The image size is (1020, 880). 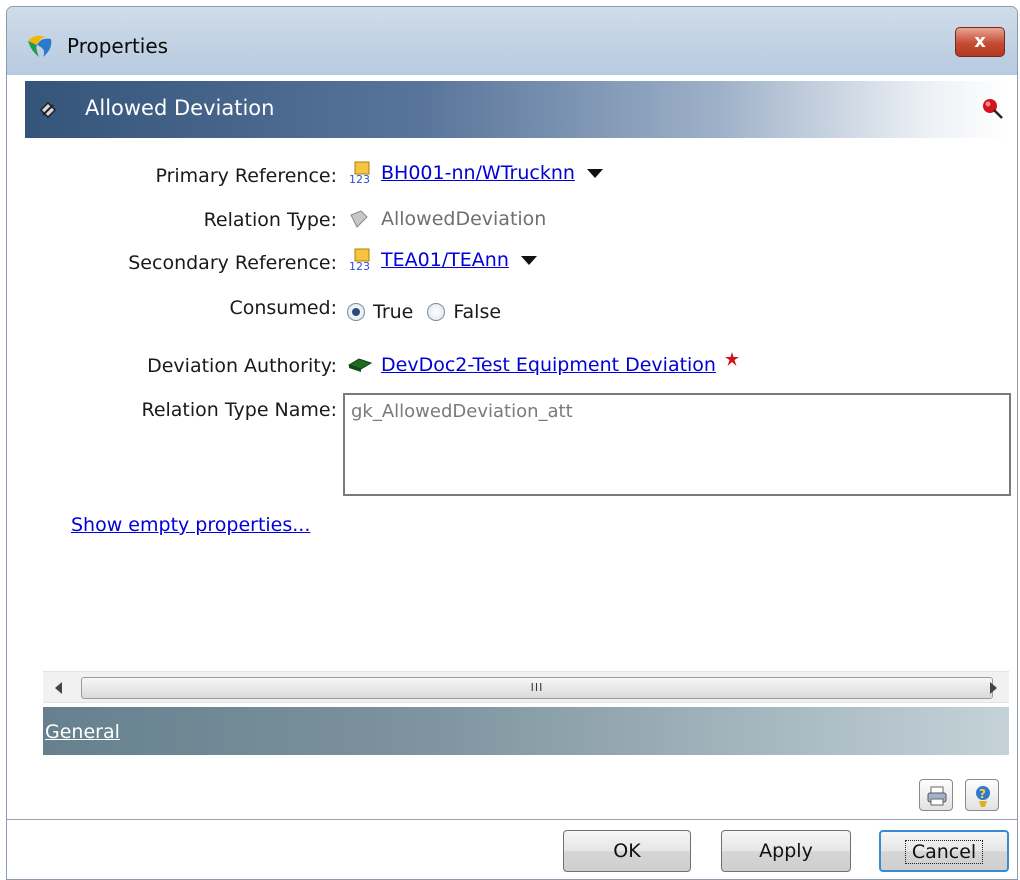 I want to click on relation-type-value: AllowedDeviation, so click(x=464, y=219).